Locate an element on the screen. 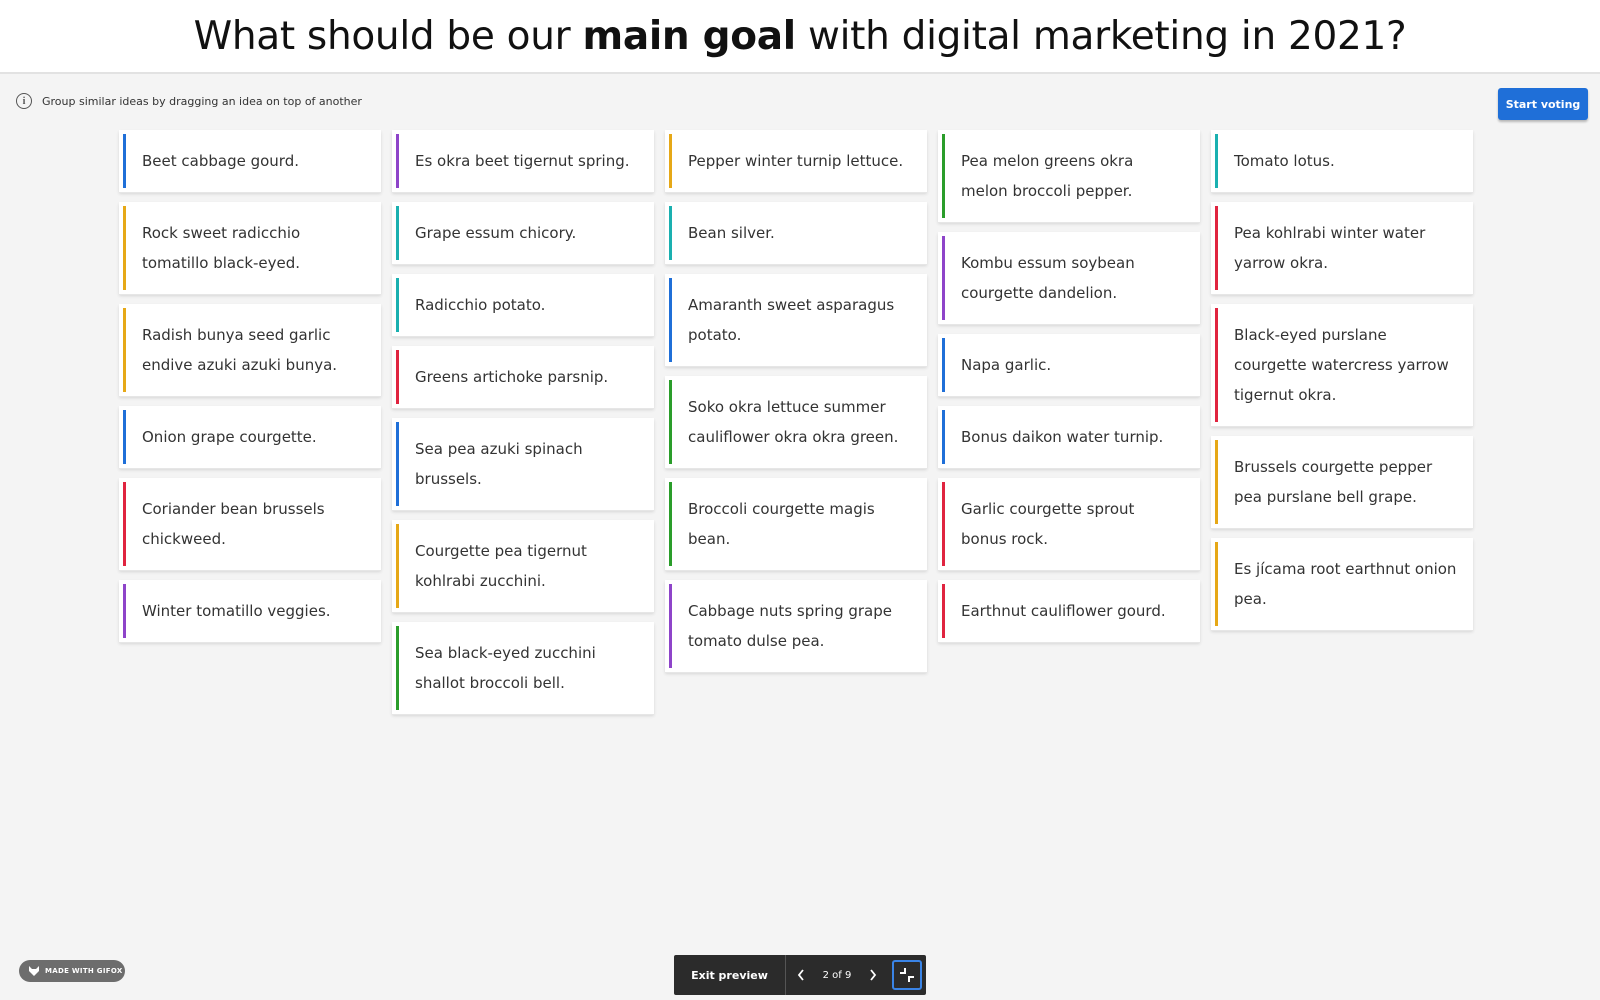 The height and width of the screenshot is (1000, 1600). title-part-1: What should be our is located at coordinates (388, 36).